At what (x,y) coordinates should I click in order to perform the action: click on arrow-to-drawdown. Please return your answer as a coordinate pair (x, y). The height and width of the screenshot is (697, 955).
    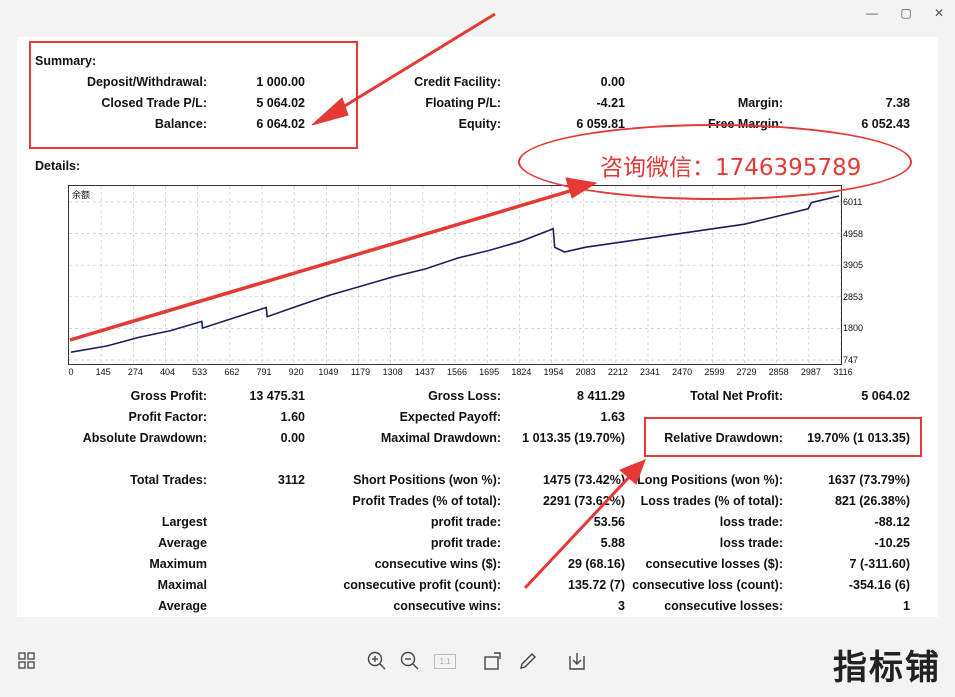
    Looking at the image, I should click on (578, 531).